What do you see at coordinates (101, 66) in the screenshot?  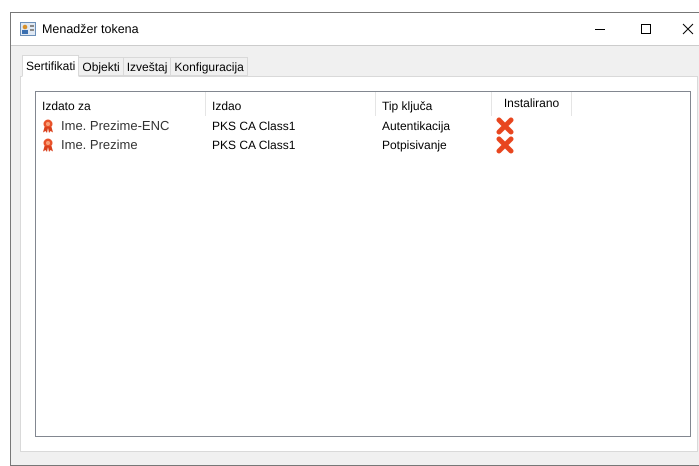 I see `tab: Objekti` at bounding box center [101, 66].